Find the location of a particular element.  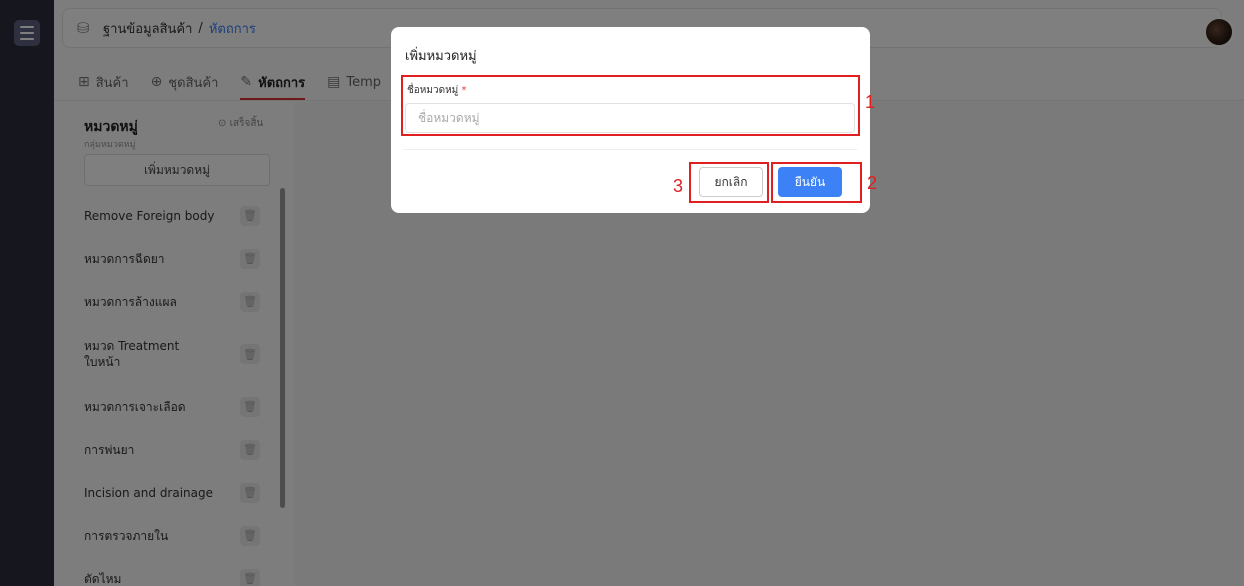

annotation-number-2: 2 is located at coordinates (872, 183).